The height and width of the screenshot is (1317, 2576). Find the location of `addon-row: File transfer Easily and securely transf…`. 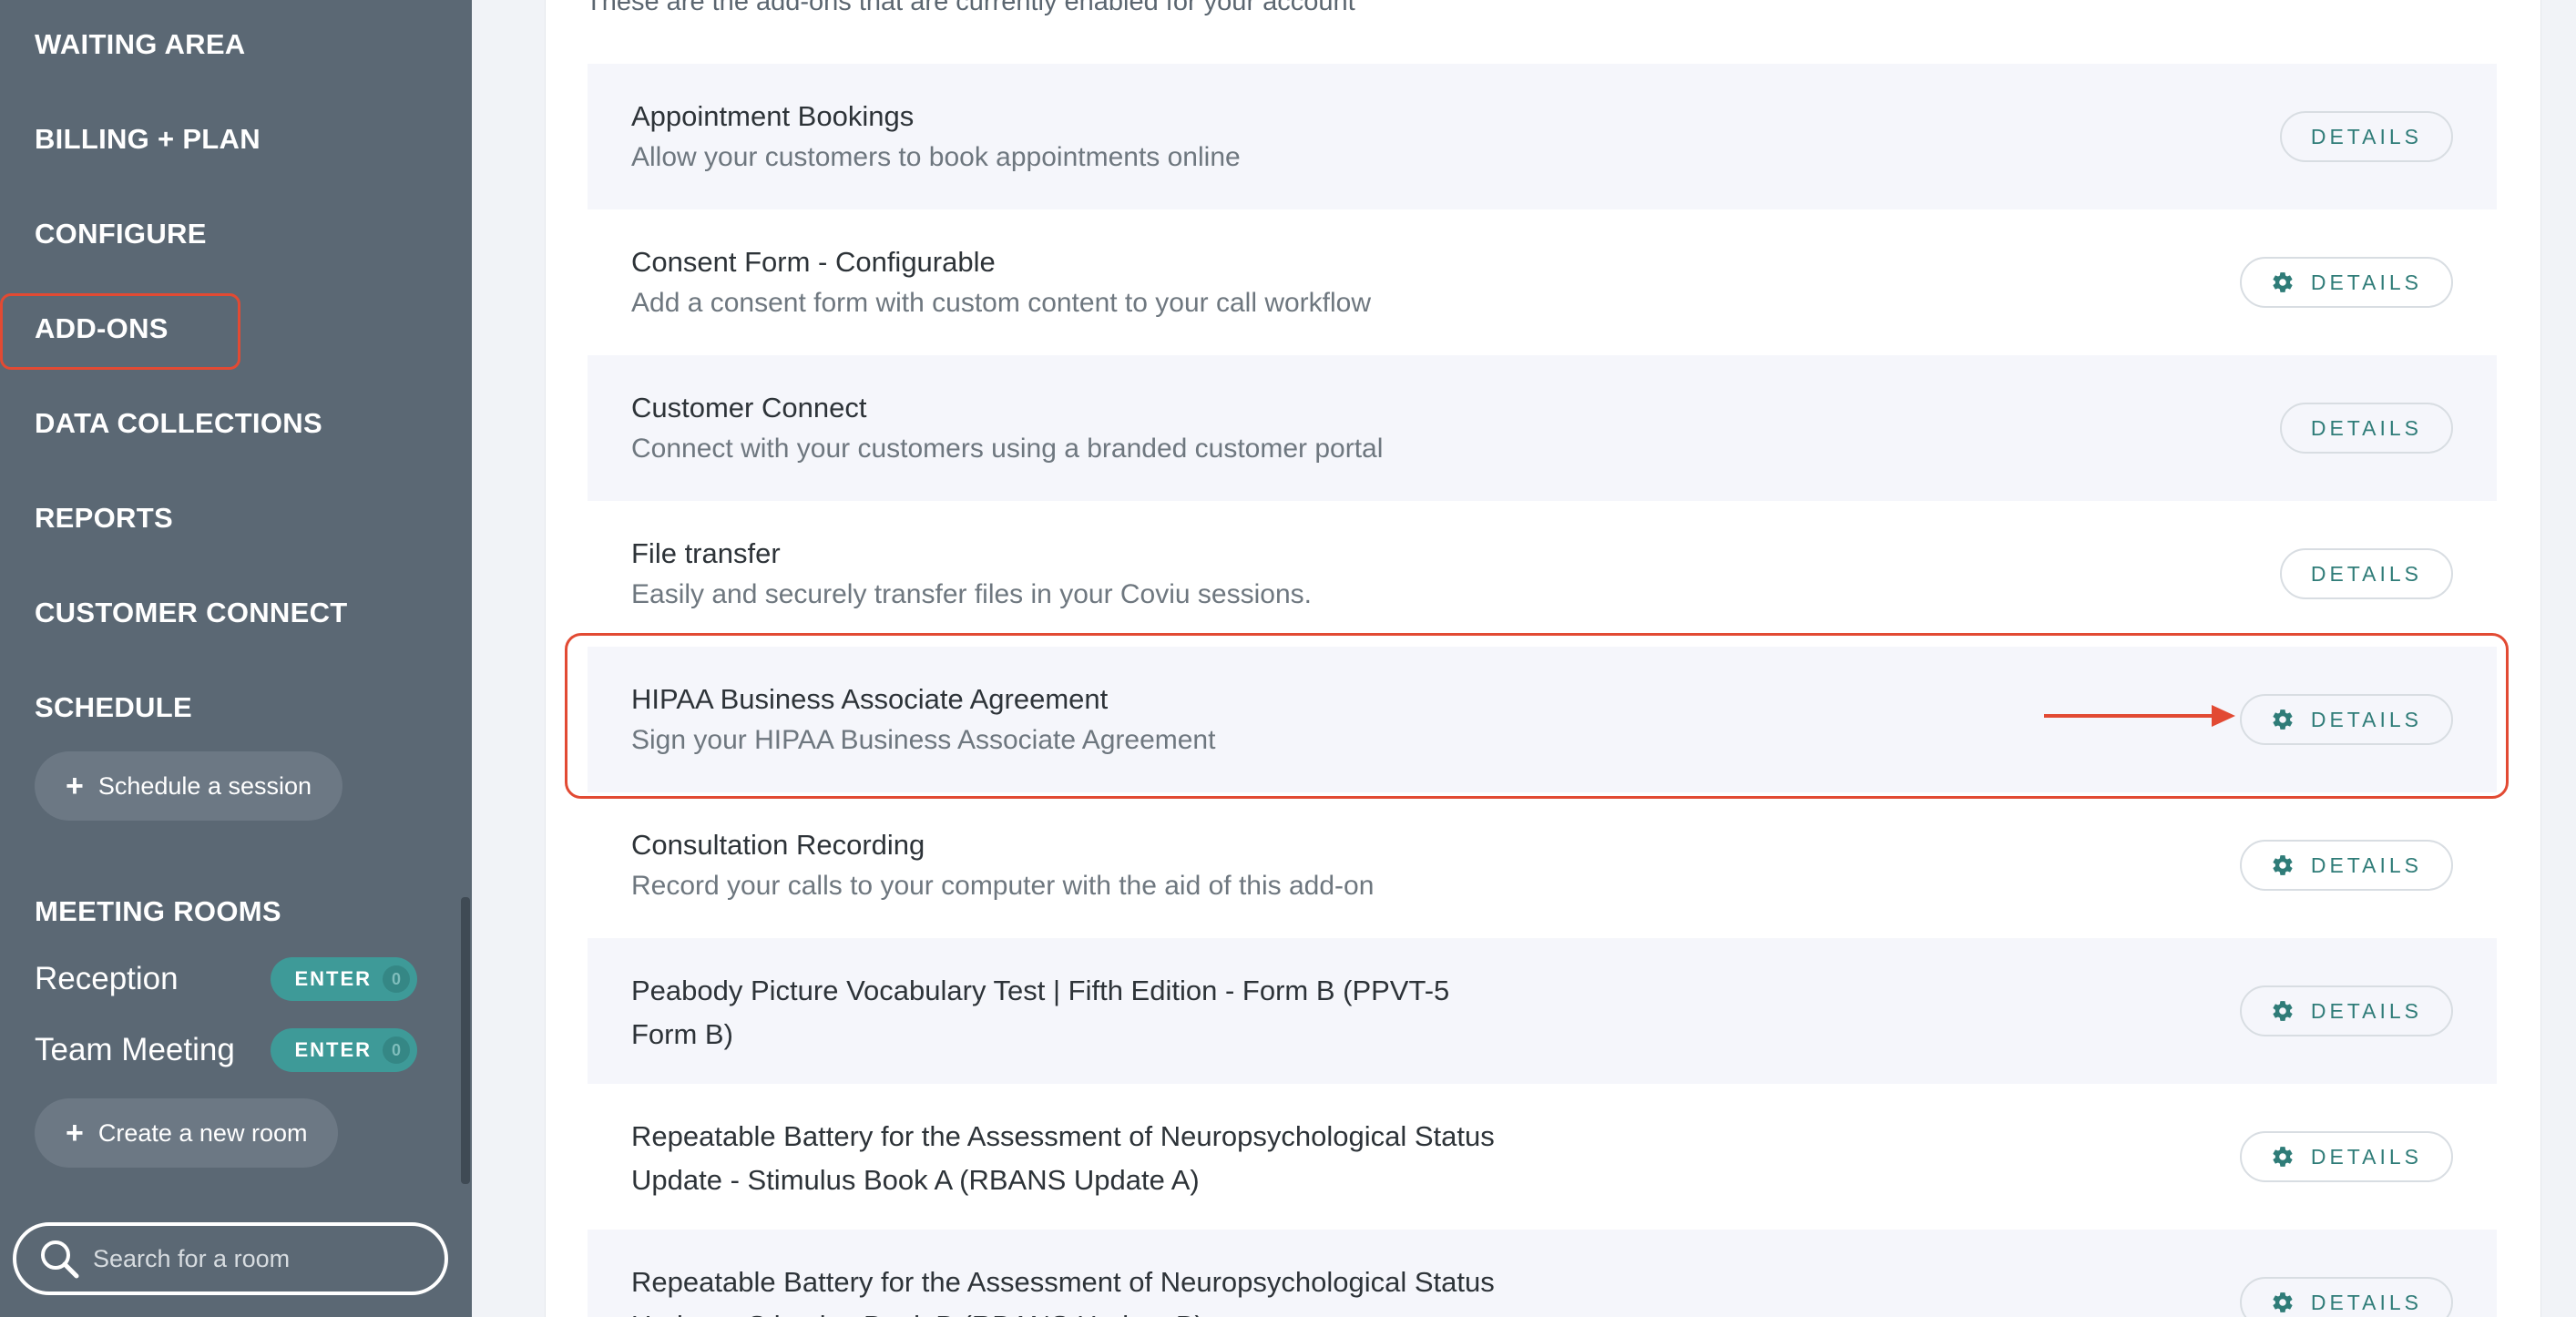

addon-row: File transfer Easily and securely transf… is located at coordinates (1542, 574).